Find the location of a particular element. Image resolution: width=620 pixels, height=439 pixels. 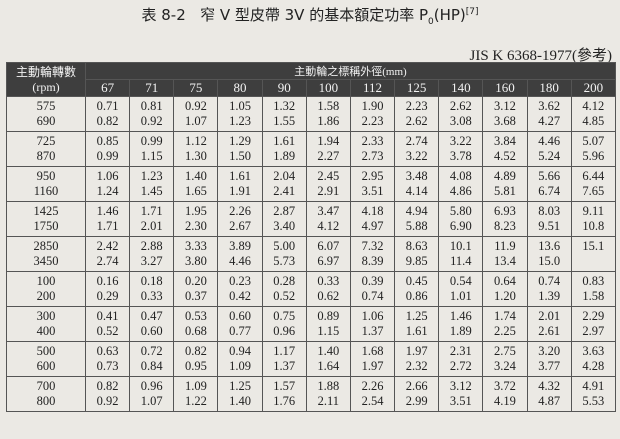

power-cell: 0.75 0.96 is located at coordinates (284, 324).